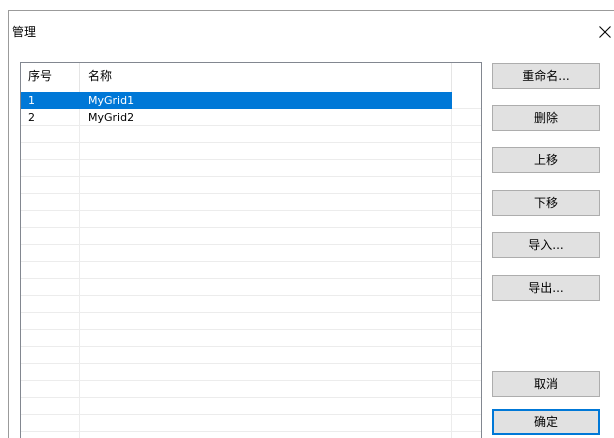 This screenshot has height=438, width=614. I want to click on dialog-title: 管理, so click(24, 32).